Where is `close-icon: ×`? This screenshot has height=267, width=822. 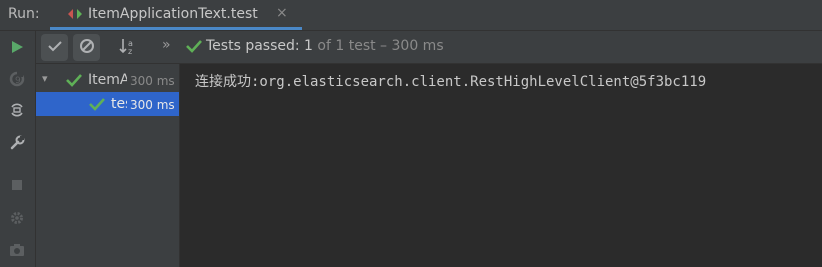 close-icon: × is located at coordinates (282, 13).